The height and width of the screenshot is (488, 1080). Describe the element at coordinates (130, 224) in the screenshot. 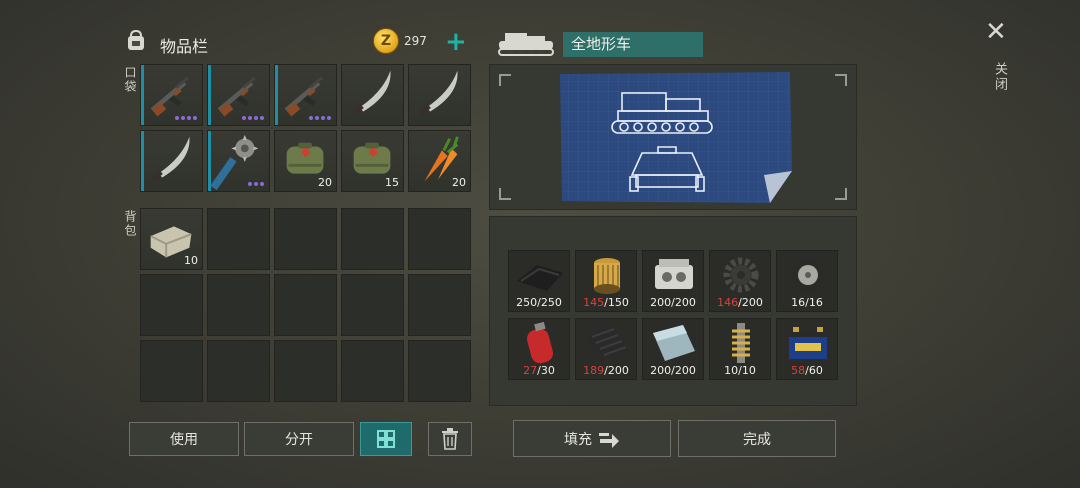

I see `backpack-label: 背包` at that location.